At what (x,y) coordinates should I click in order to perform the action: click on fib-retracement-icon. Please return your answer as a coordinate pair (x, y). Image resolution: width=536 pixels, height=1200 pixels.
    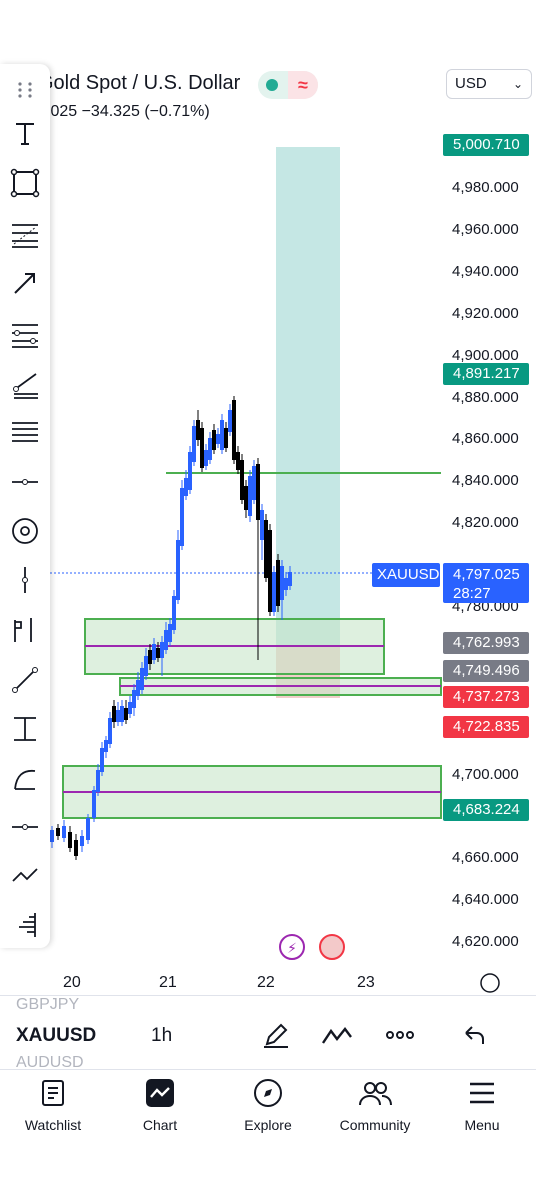
    Looking at the image, I should click on (25, 234).